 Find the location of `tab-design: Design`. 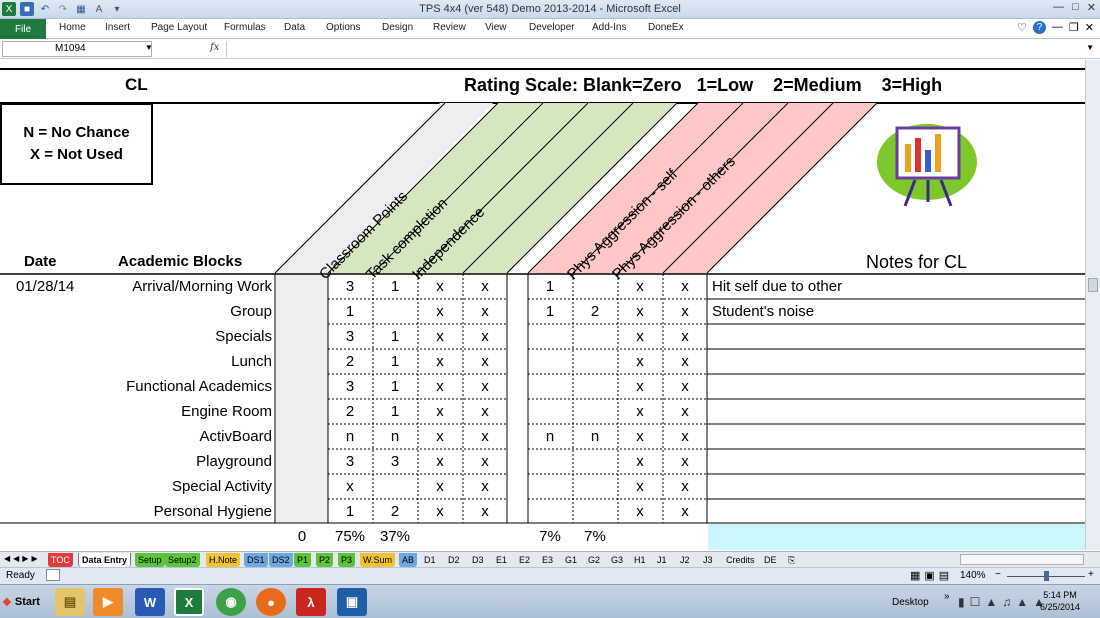

tab-design: Design is located at coordinates (397, 27).